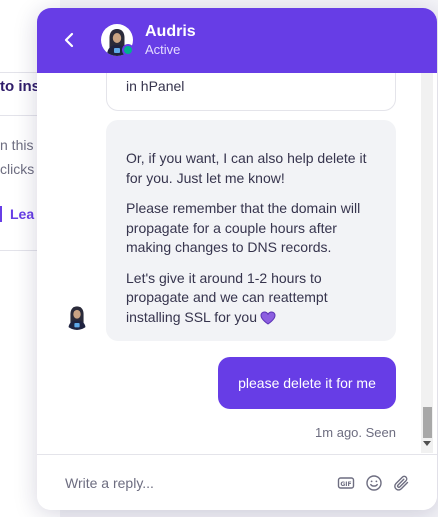 The image size is (438, 517). I want to click on learn-more-link: Lea, so click(17, 214).